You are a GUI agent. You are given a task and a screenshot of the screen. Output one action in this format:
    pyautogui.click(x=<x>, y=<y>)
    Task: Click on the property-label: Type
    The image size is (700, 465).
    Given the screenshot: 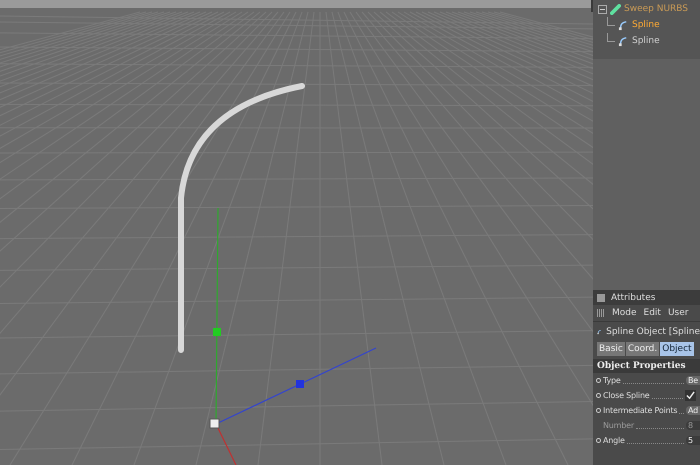 What is the action you would take?
    pyautogui.click(x=612, y=380)
    